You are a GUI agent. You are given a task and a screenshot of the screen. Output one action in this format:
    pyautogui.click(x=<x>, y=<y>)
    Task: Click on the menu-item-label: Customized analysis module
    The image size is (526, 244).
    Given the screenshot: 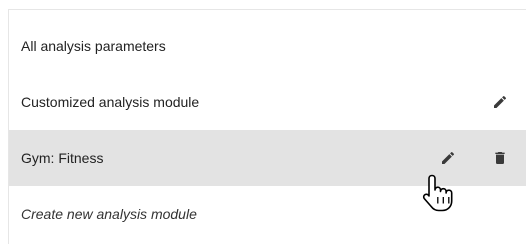 What is the action you would take?
    pyautogui.click(x=110, y=102)
    